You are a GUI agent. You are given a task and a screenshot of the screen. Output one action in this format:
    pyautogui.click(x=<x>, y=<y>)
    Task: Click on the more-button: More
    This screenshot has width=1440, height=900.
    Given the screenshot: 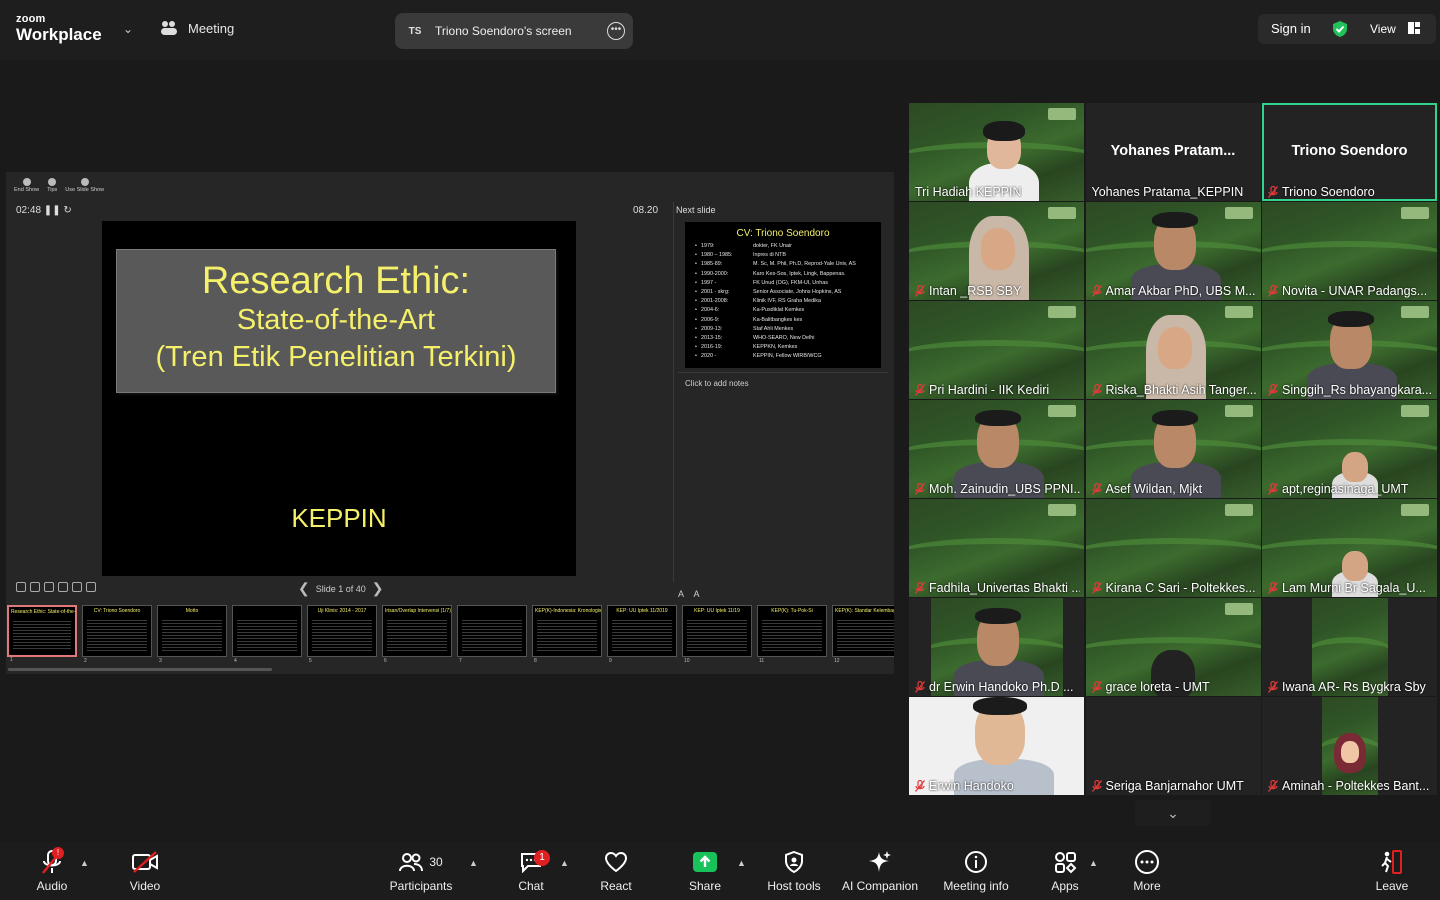 What is the action you would take?
    pyautogui.click(x=1147, y=870)
    